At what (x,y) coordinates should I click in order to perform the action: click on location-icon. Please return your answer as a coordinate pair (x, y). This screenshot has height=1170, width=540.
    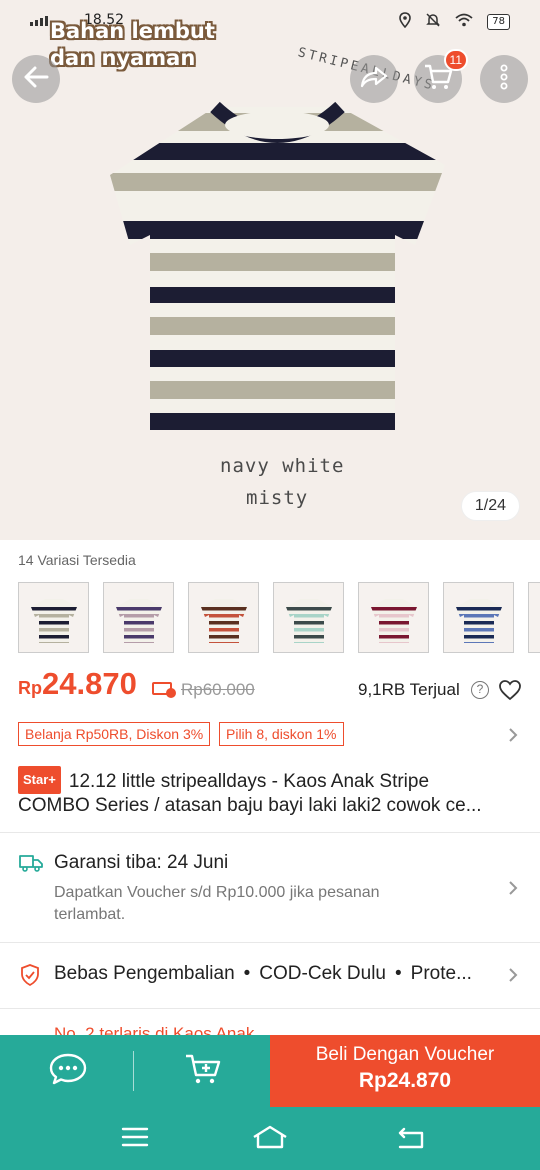
    Looking at the image, I should click on (405, 22).